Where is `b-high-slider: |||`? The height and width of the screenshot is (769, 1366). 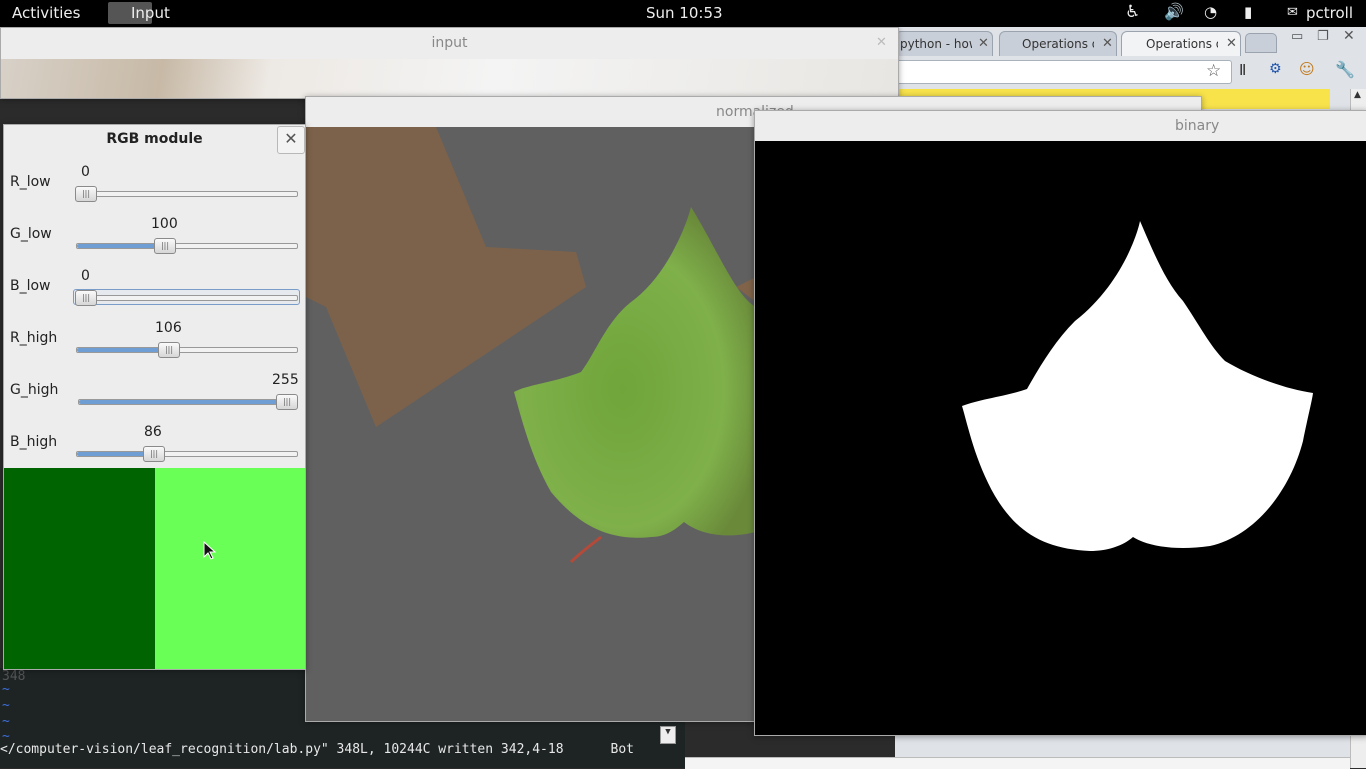
b-high-slider: ||| is located at coordinates (187, 454).